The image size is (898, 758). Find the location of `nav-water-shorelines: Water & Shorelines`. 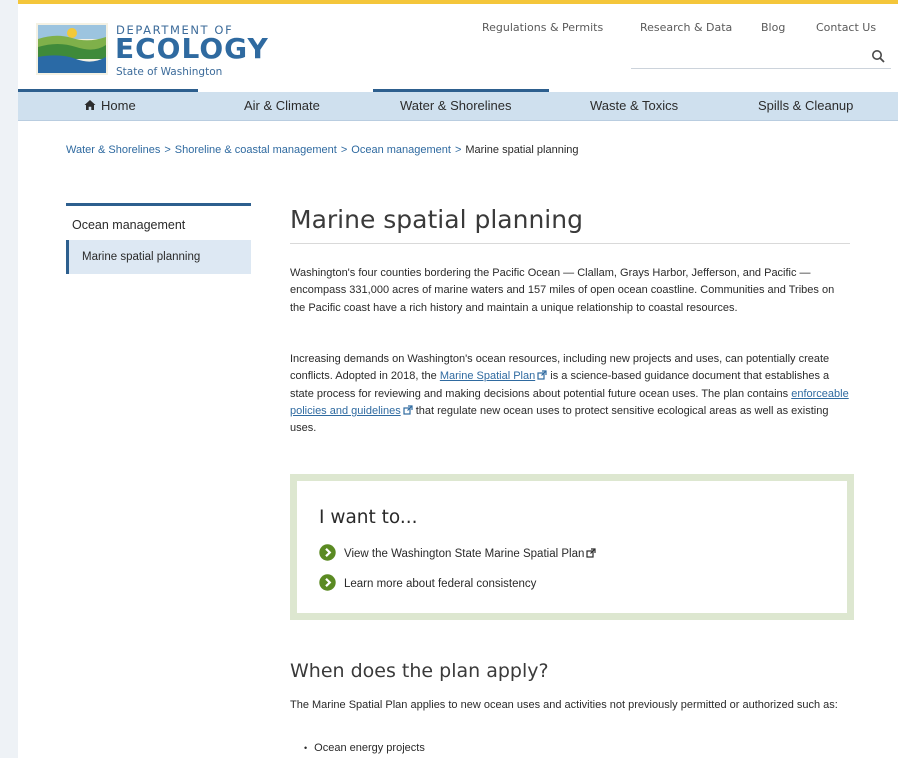

nav-water-shorelines: Water & Shorelines is located at coordinates (456, 106).